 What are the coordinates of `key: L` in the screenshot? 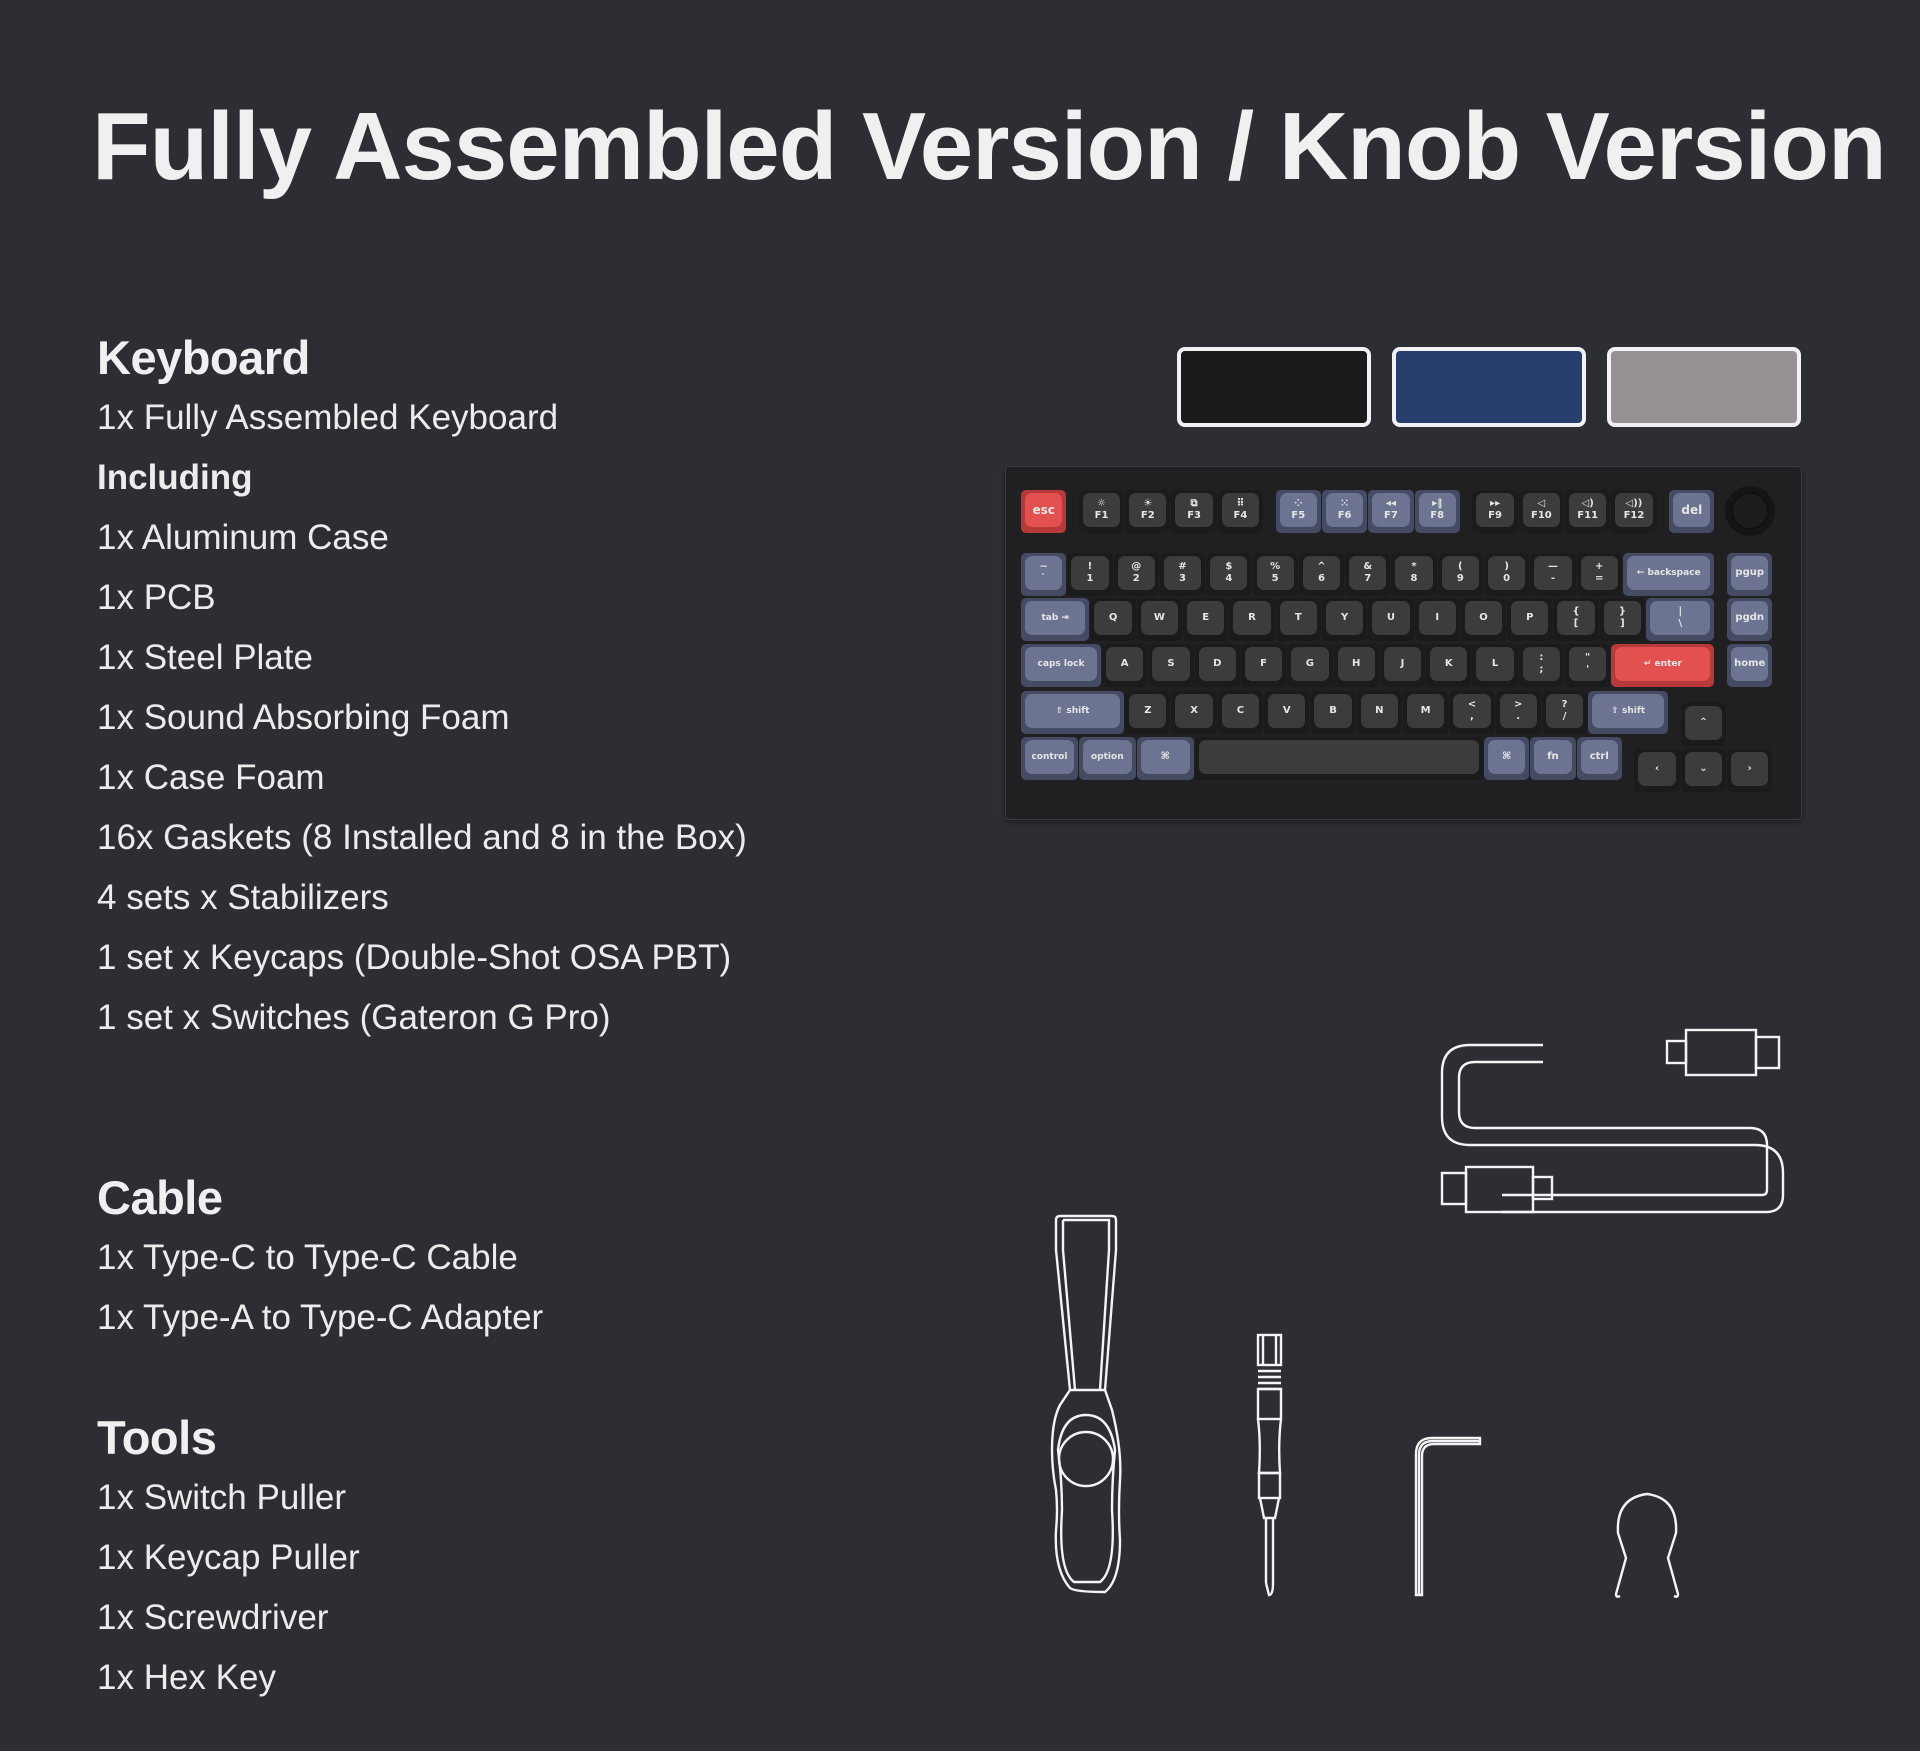 It's located at (1495, 665).